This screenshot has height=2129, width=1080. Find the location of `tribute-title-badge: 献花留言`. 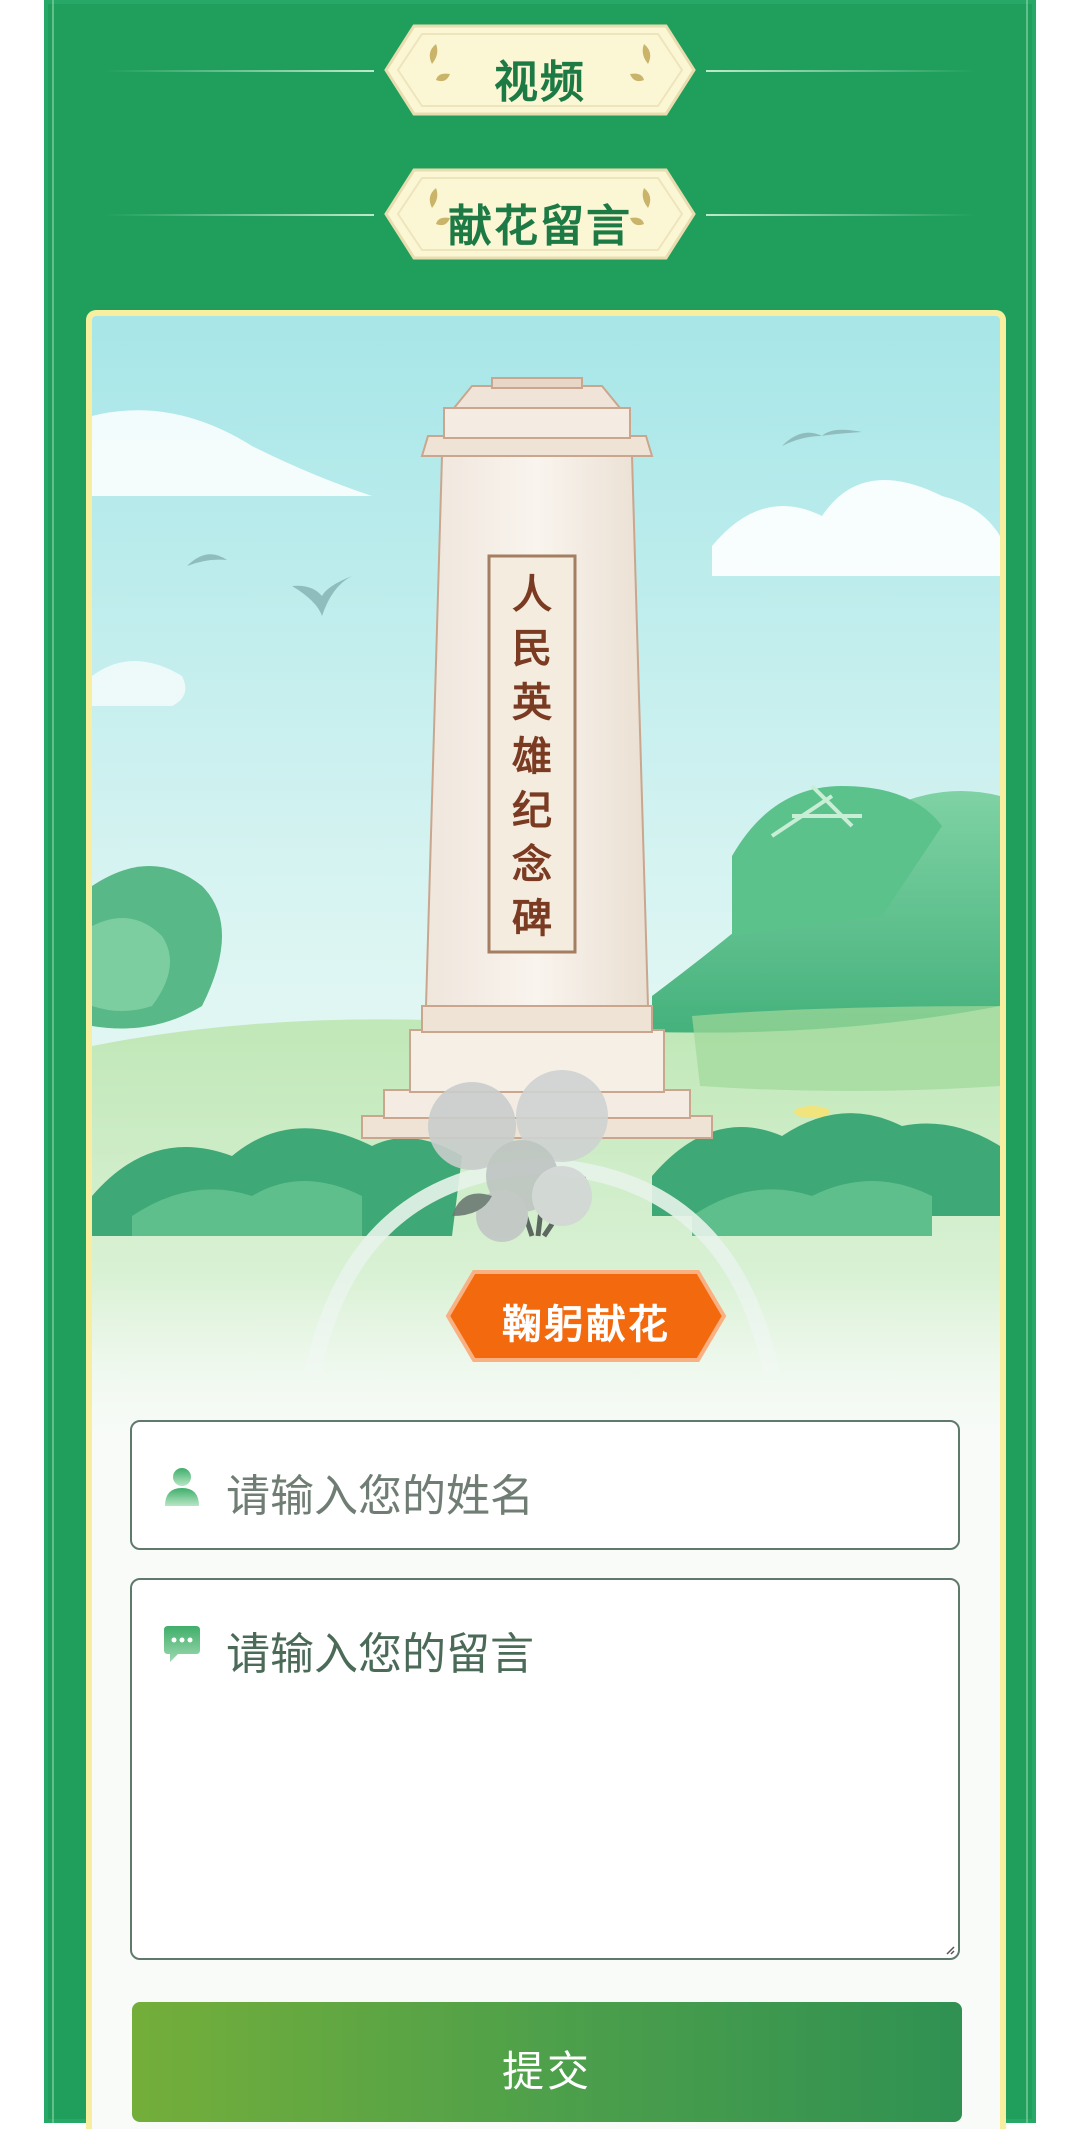

tribute-title-badge: 献花留言 is located at coordinates (540, 214).